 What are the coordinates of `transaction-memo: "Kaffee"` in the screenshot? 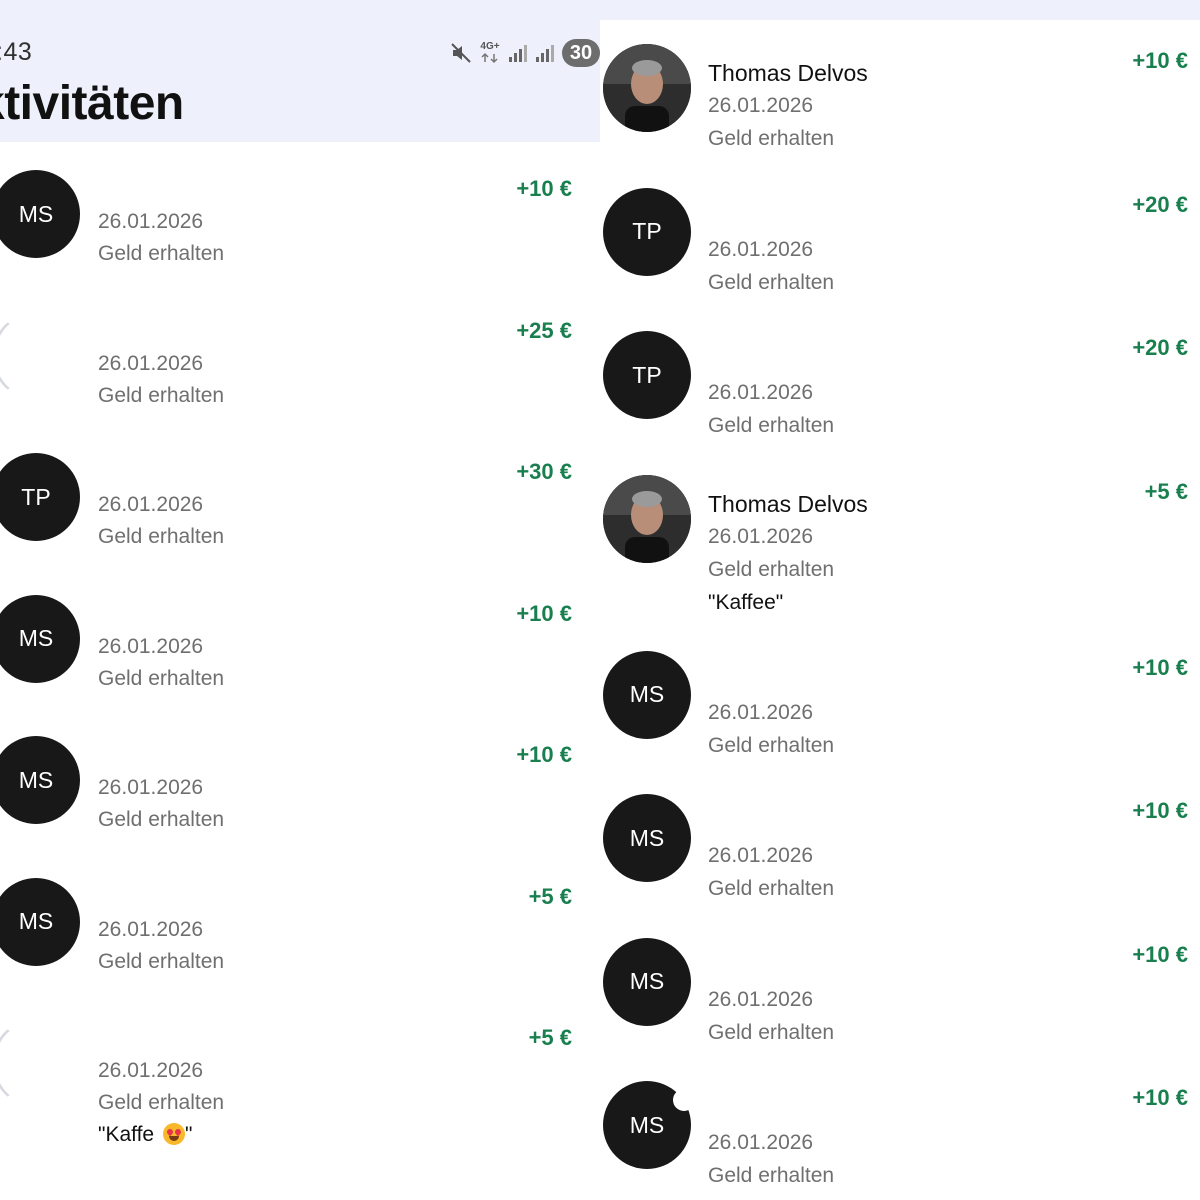 It's located at (745, 603).